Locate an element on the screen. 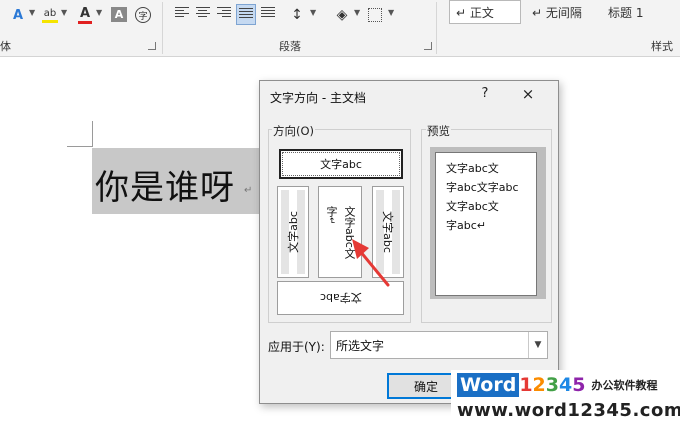  annotation-arrow-icon is located at coordinates (371, 263).